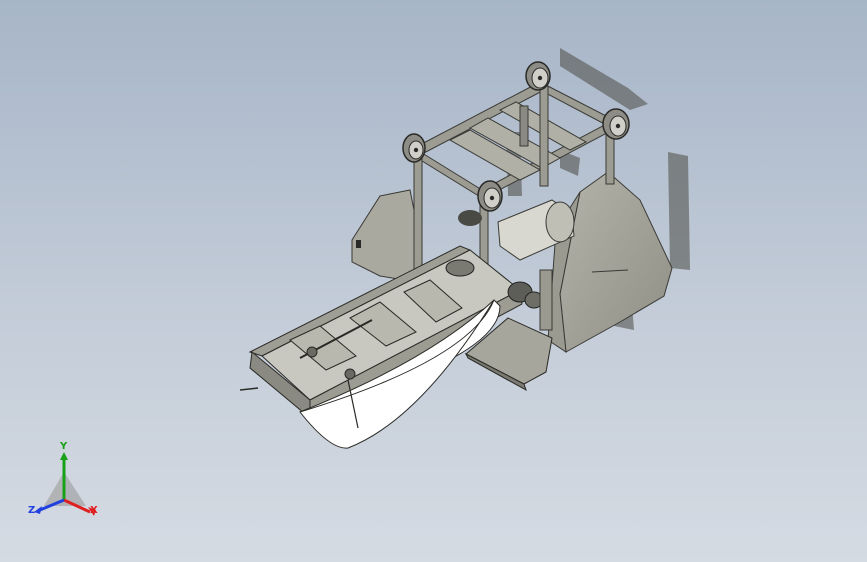  Describe the element at coordinates (386, 236) in the screenshot. I see `rear-hopper` at that location.